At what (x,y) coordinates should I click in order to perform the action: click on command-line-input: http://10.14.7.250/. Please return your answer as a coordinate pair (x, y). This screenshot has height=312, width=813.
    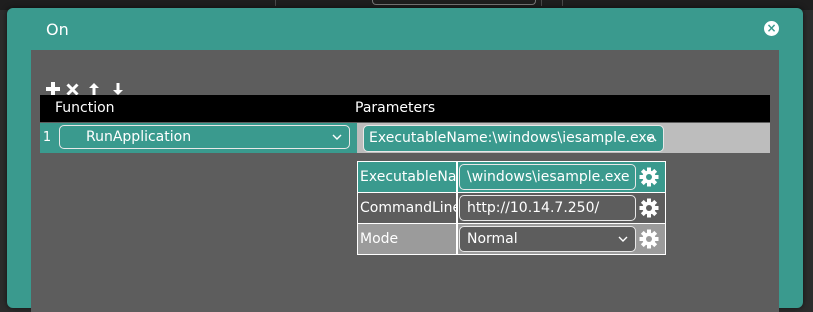
    Looking at the image, I should click on (547, 208).